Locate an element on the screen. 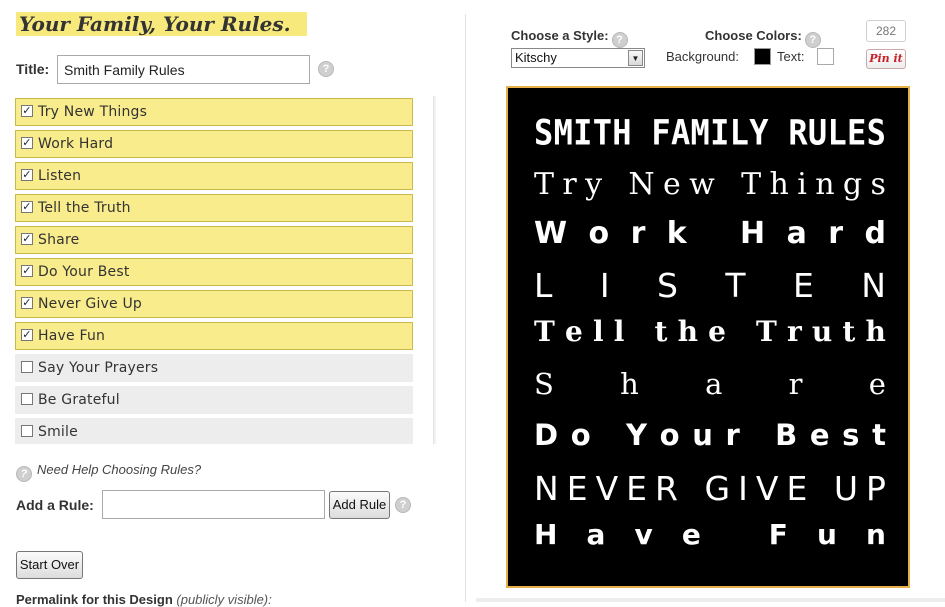 This screenshot has height=607, width=945. poster-letter: L is located at coordinates (739, 133).